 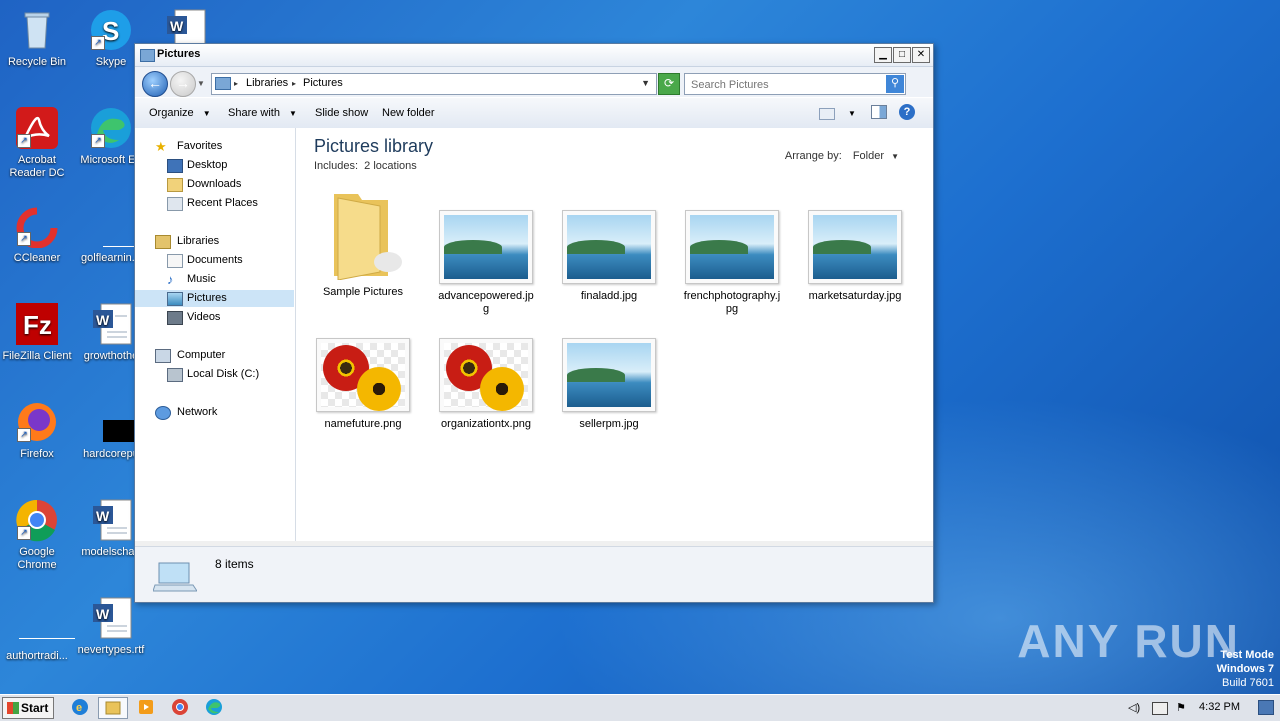 I want to click on help-icon: ?, so click(x=907, y=112).